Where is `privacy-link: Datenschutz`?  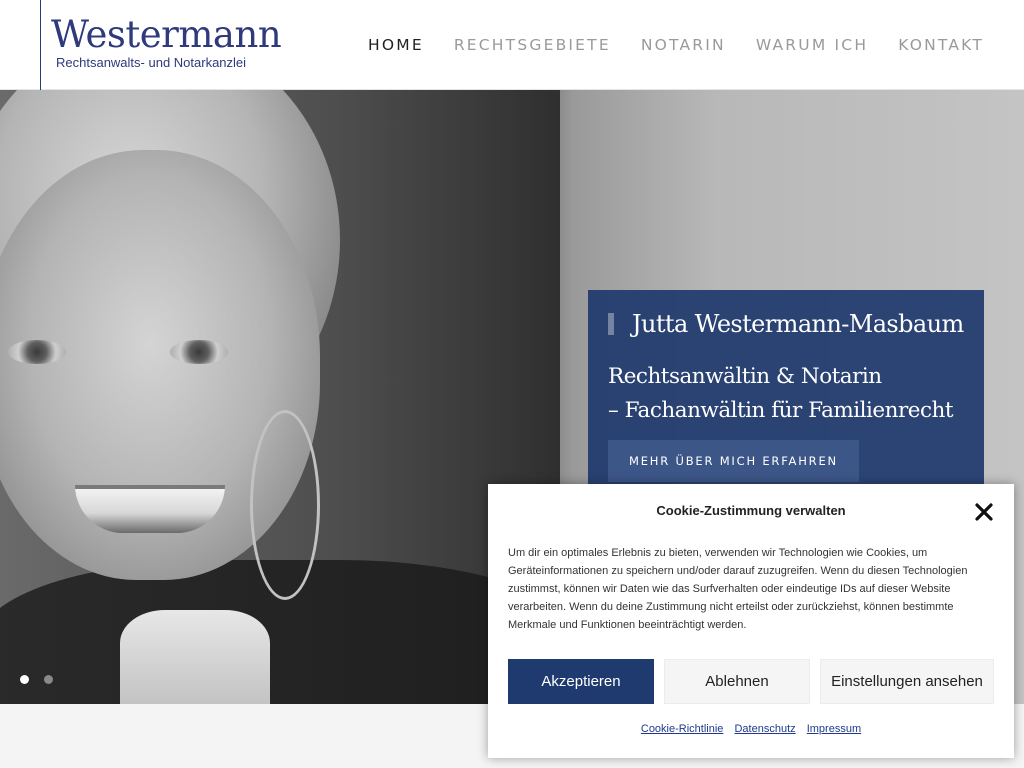
privacy-link: Datenschutz is located at coordinates (764, 729).